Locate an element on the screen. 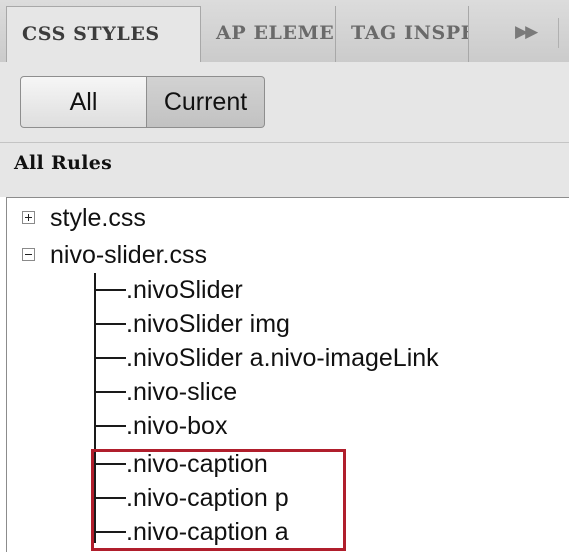 Image resolution: width=569 pixels, height=552 pixels. tree-file-style-css: style.css is located at coordinates (98, 218).